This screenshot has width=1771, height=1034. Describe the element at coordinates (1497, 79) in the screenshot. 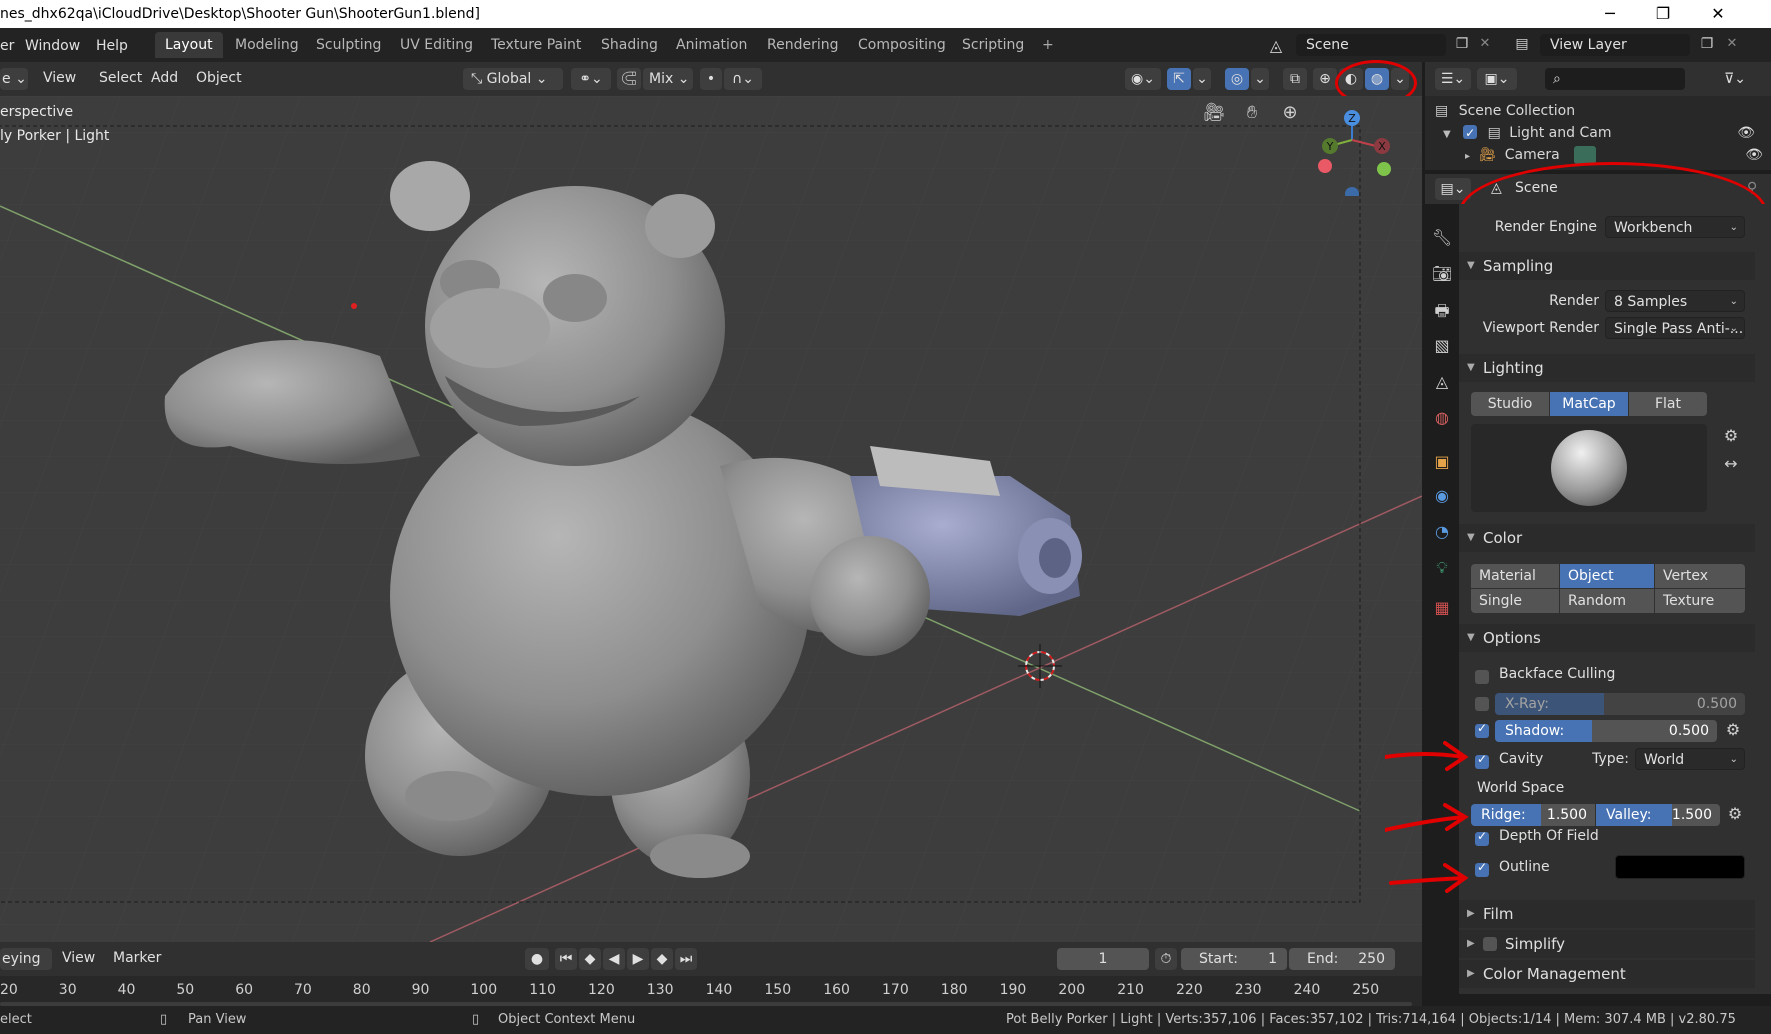

I see `display-mode-icon: ▣⌄` at that location.